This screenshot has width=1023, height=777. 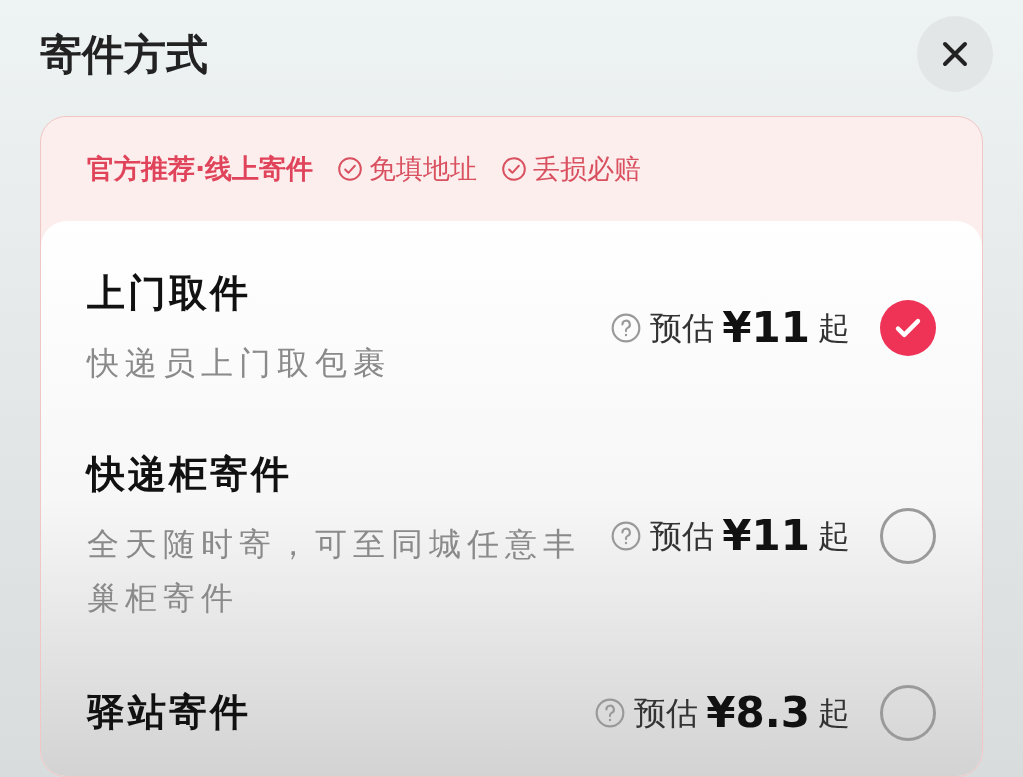 I want to click on shipping-option: 驿站寄件 预估 ¥8.3 起, so click(x=511, y=712).